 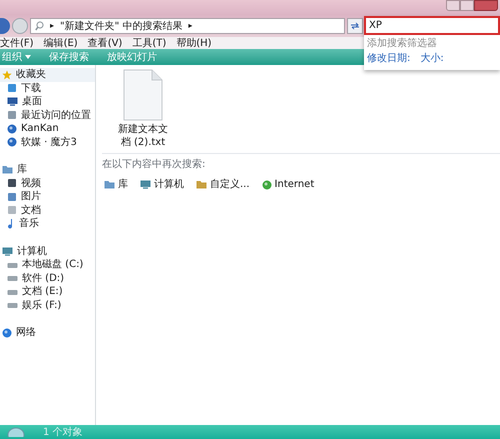 What do you see at coordinates (402, 43) in the screenshot?
I see `search-filter-header: 添加搜索筛选器` at bounding box center [402, 43].